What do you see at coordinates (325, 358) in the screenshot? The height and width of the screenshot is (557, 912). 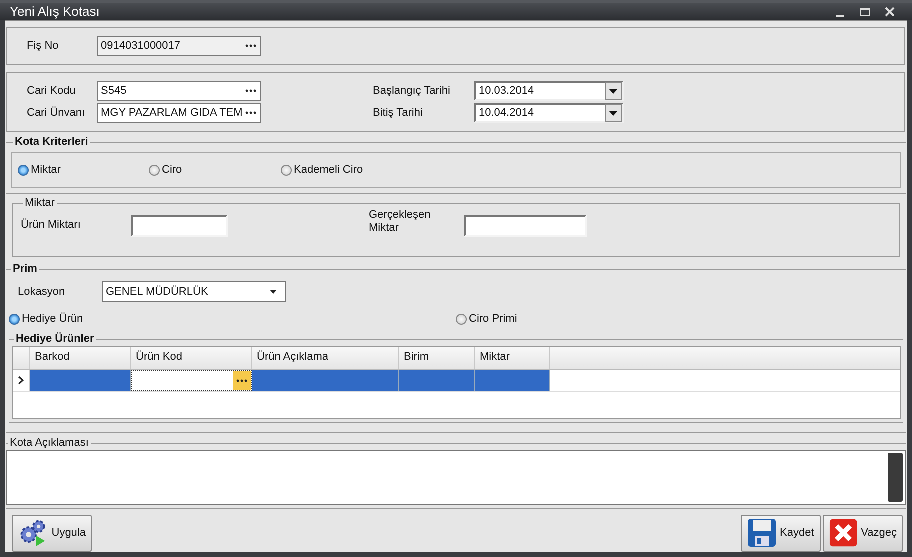 I see `column-header: Ürün Açıklama` at bounding box center [325, 358].